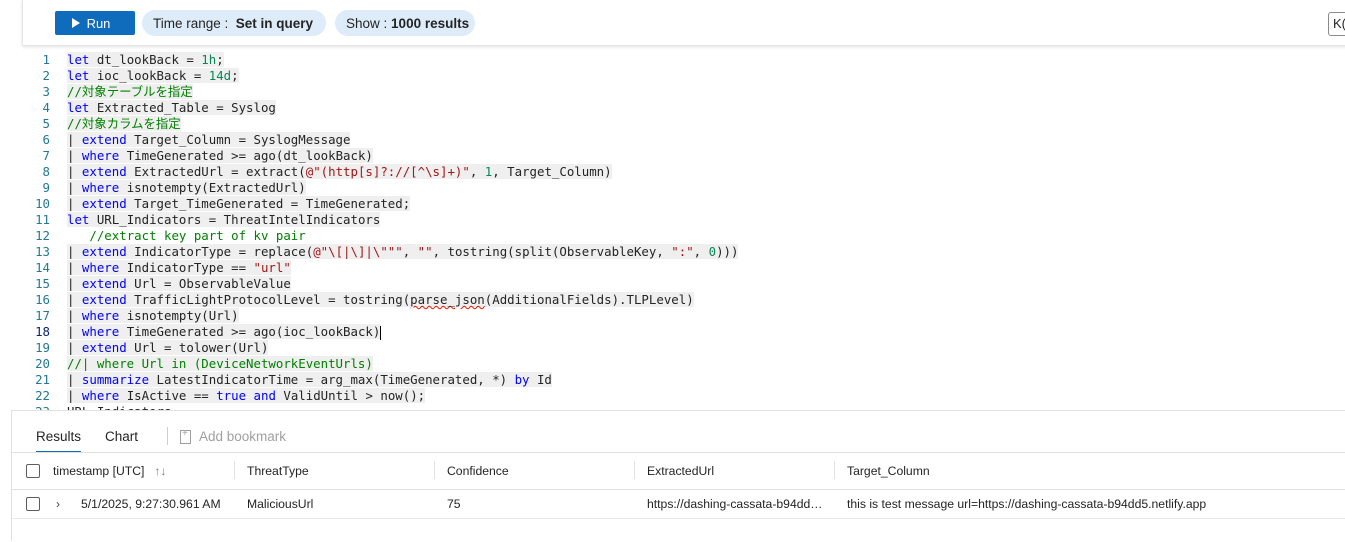  What do you see at coordinates (160, 471) in the screenshot?
I see `sort-icon: ↑↓` at bounding box center [160, 471].